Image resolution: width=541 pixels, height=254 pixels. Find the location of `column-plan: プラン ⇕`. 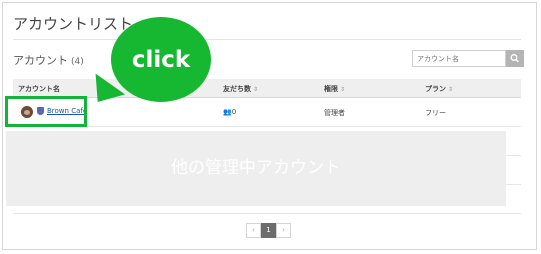

column-plan: プラン ⇕ is located at coordinates (439, 89).